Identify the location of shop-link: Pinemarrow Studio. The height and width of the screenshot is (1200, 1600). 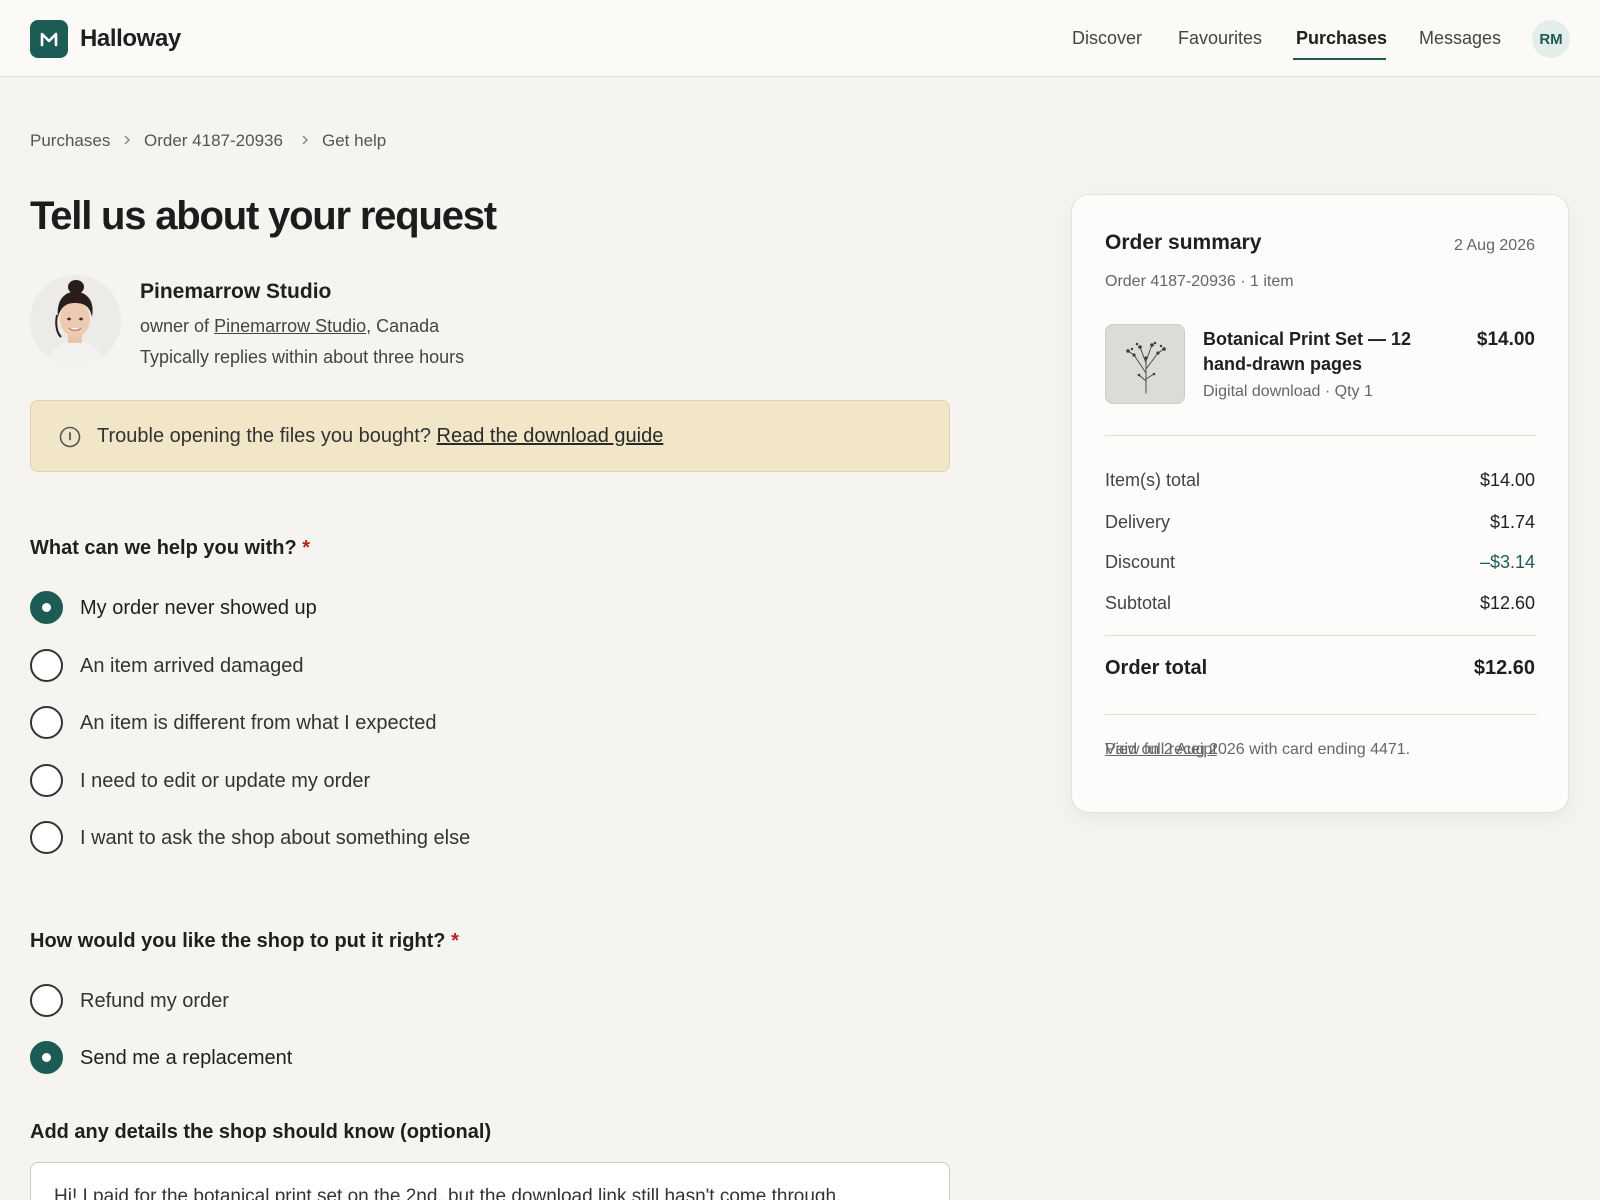
(290, 326).